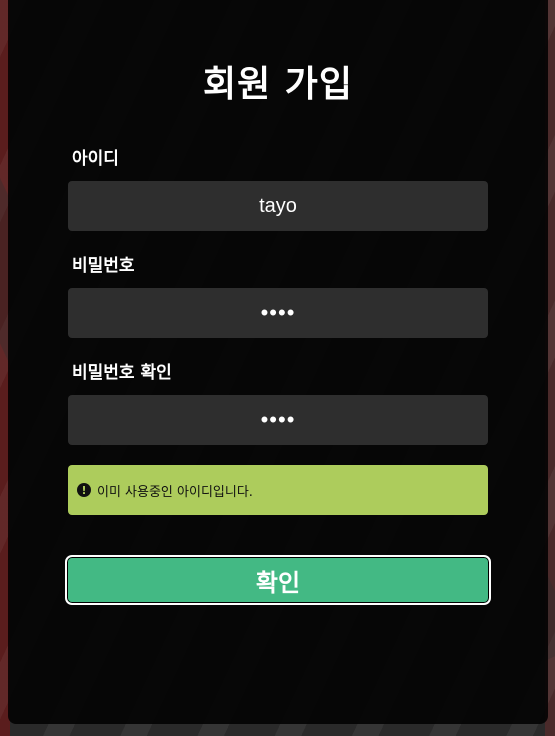 Image resolution: width=555 pixels, height=736 pixels. Describe the element at coordinates (278, 313) in the screenshot. I see `password-input` at that location.